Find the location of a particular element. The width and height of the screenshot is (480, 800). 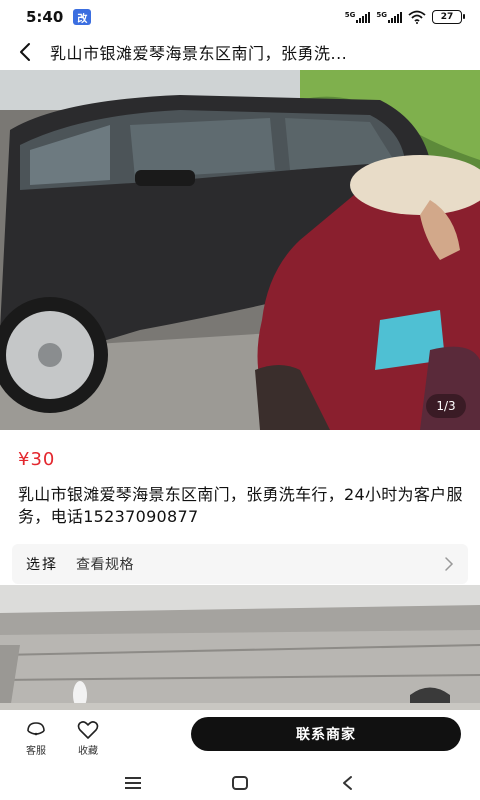

signal-1-icon: 5G is located at coordinates (358, 17).